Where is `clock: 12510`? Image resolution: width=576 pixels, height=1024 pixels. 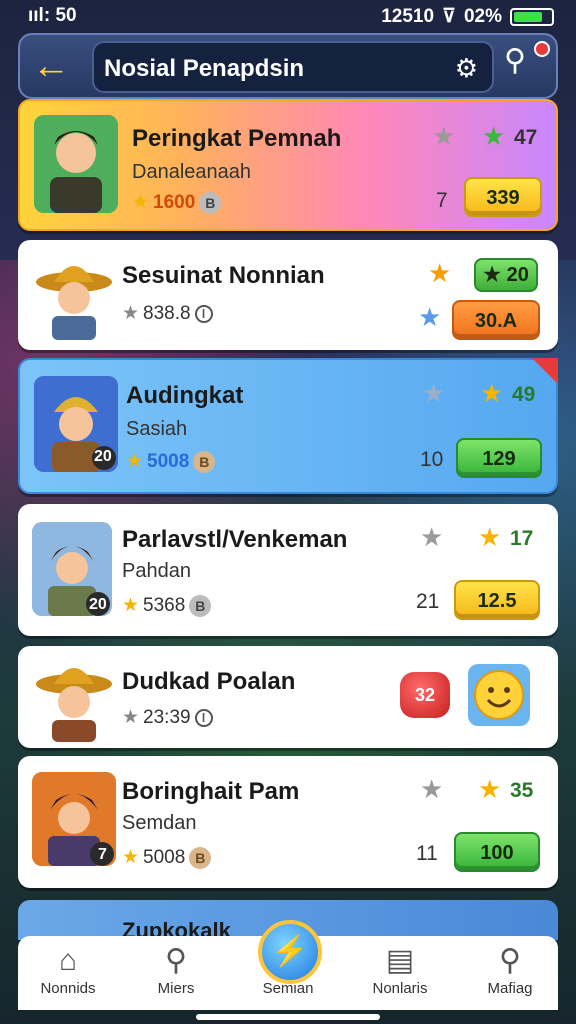
clock: 12510 is located at coordinates (408, 16).